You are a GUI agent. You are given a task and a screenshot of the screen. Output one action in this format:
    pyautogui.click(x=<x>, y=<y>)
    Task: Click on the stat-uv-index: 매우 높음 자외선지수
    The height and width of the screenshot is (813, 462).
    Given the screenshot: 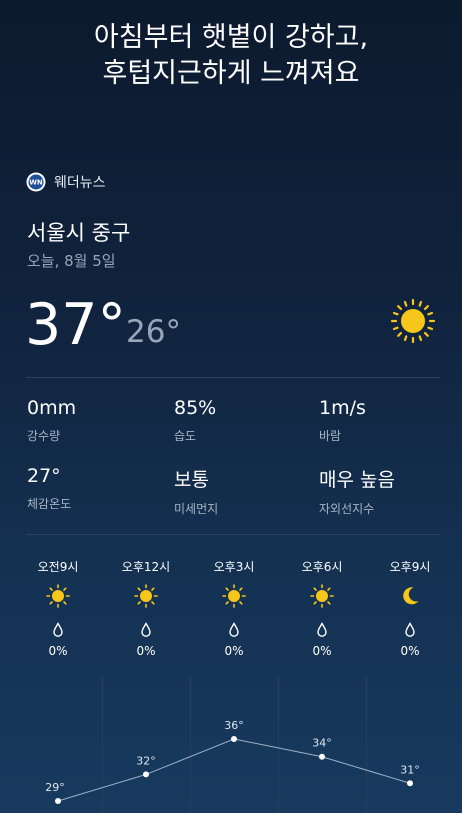 What is the action you would take?
    pyautogui.click(x=357, y=491)
    